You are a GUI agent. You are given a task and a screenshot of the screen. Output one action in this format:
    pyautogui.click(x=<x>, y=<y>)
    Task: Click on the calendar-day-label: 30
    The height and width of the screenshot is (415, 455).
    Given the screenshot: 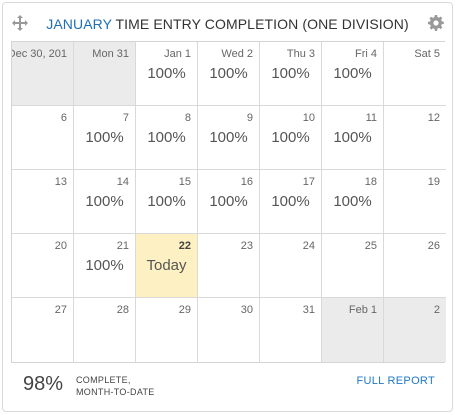 What is the action you would take?
    pyautogui.click(x=246, y=310)
    